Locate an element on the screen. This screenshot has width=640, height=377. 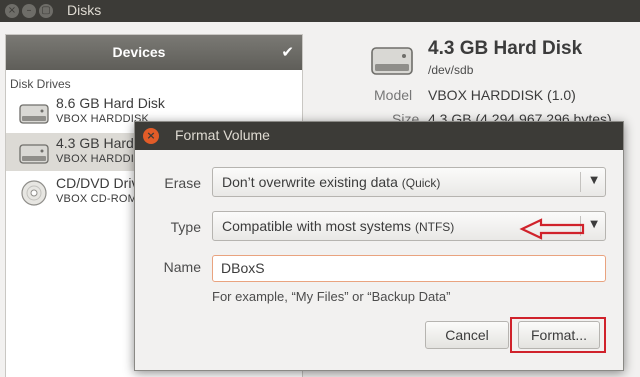
type-selected-value: Compatible with most systems (NTFS) is located at coordinates (338, 226).